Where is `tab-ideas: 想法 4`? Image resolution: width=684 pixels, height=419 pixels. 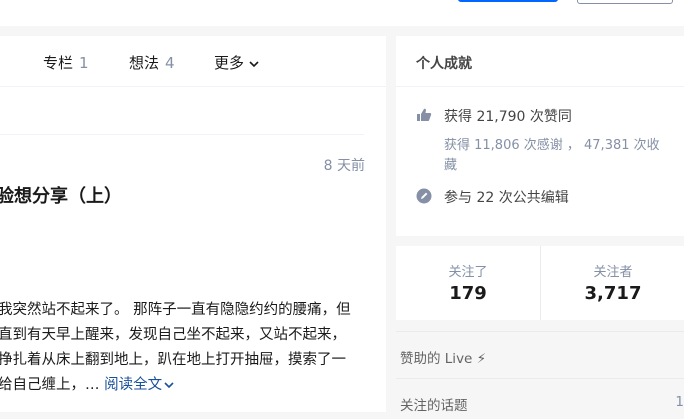 tab-ideas: 想法 4 is located at coordinates (152, 62).